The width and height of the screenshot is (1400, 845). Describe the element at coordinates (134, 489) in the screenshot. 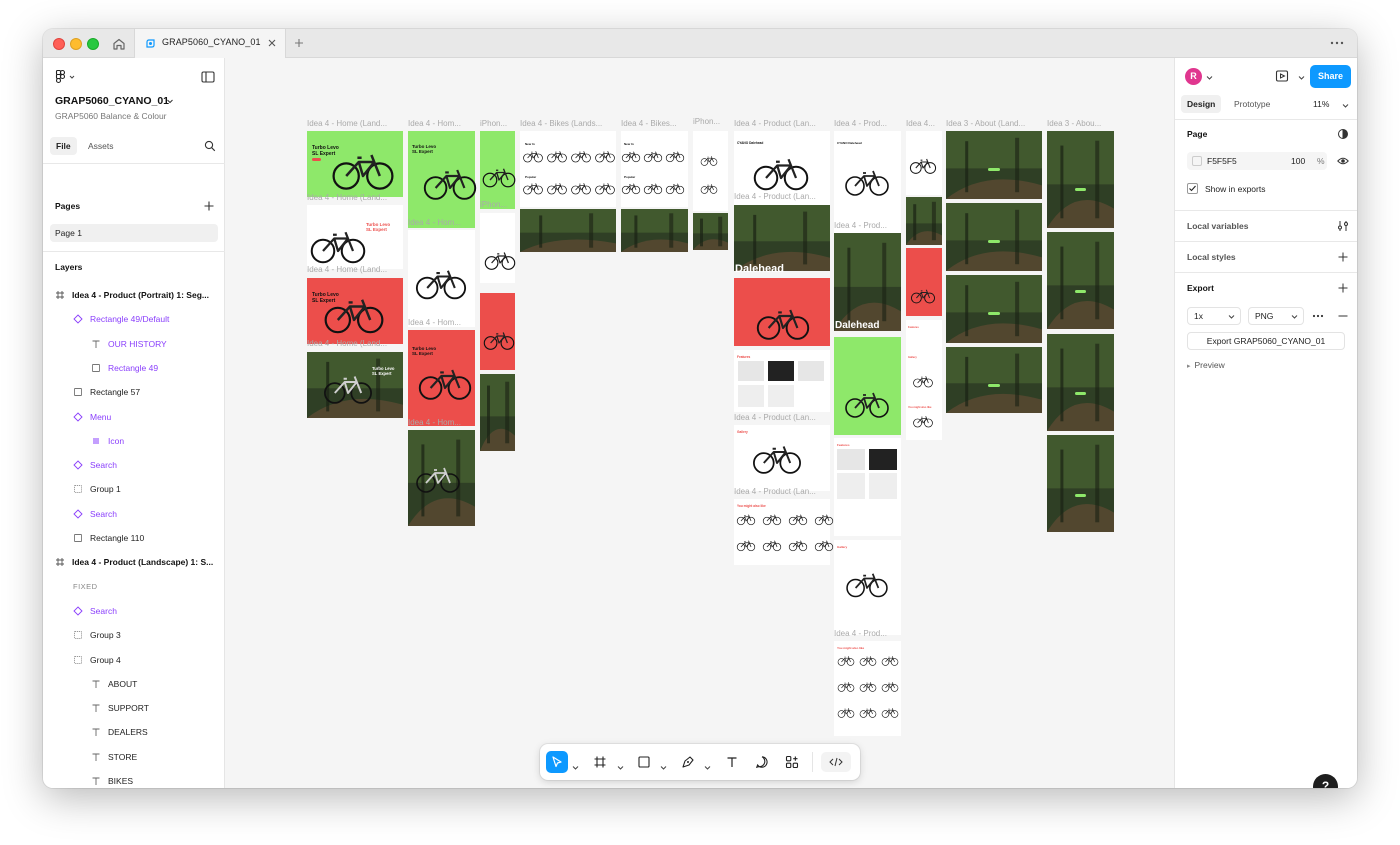

I see `layer-row: Group 1` at that location.